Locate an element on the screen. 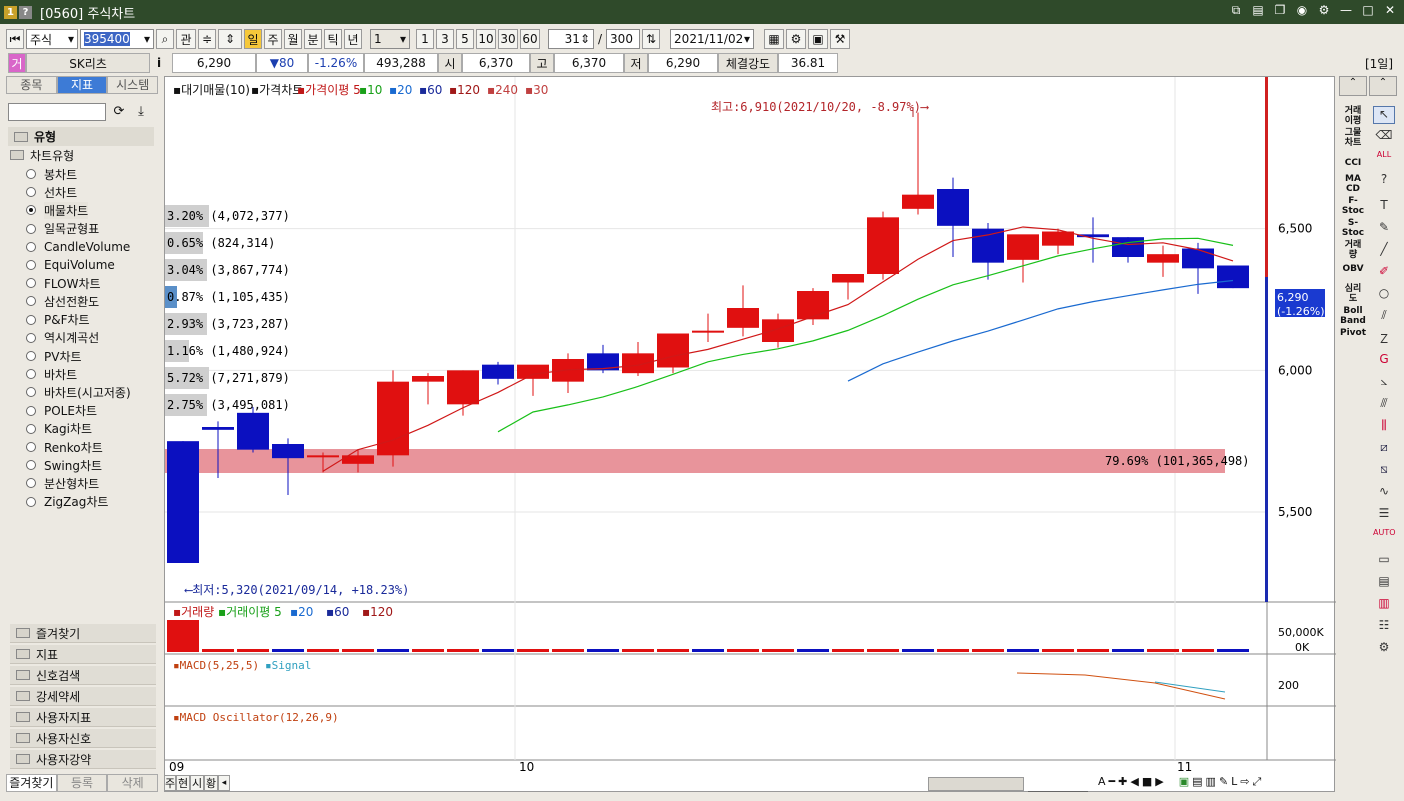 The height and width of the screenshot is (801, 1404). quick-10: 10 is located at coordinates (486, 39).